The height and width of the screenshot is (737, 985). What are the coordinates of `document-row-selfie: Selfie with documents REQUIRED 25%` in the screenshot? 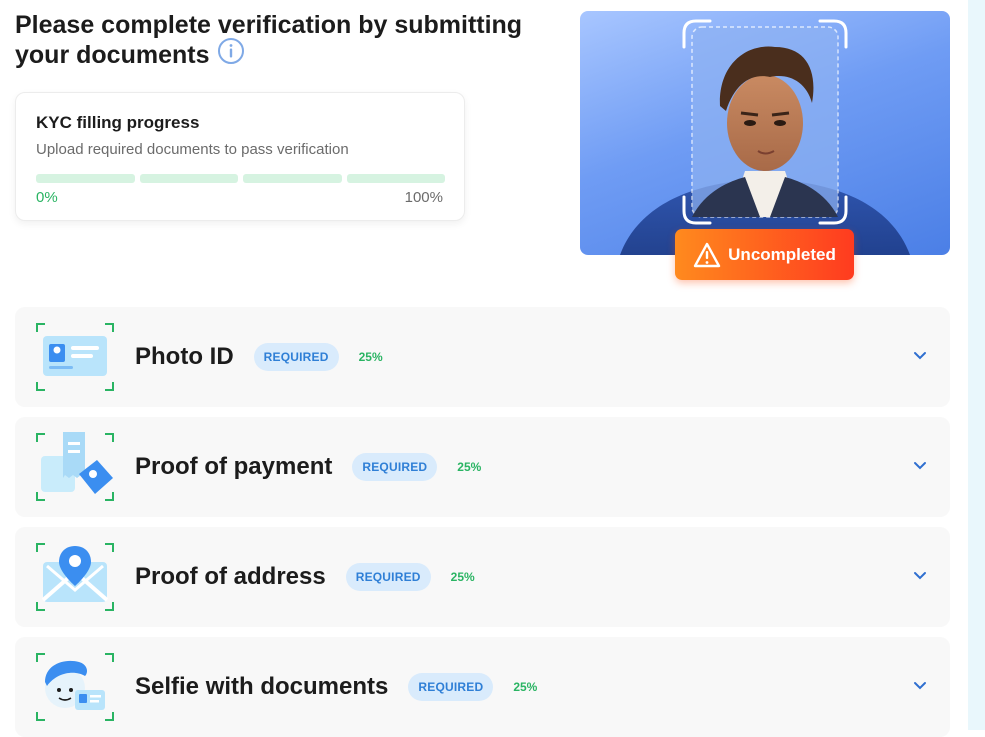 It's located at (482, 687).